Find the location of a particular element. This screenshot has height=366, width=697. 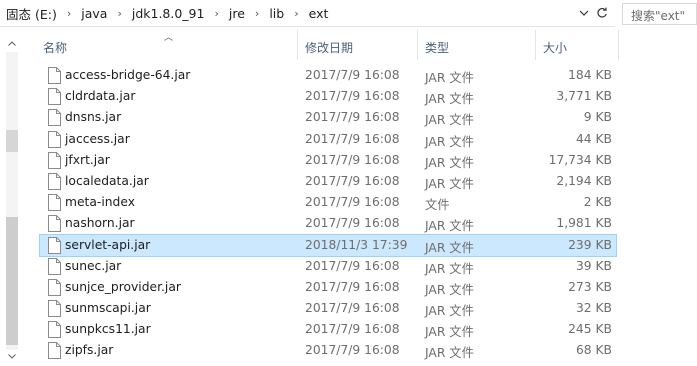

file-size: 3,771 KB is located at coordinates (584, 96).